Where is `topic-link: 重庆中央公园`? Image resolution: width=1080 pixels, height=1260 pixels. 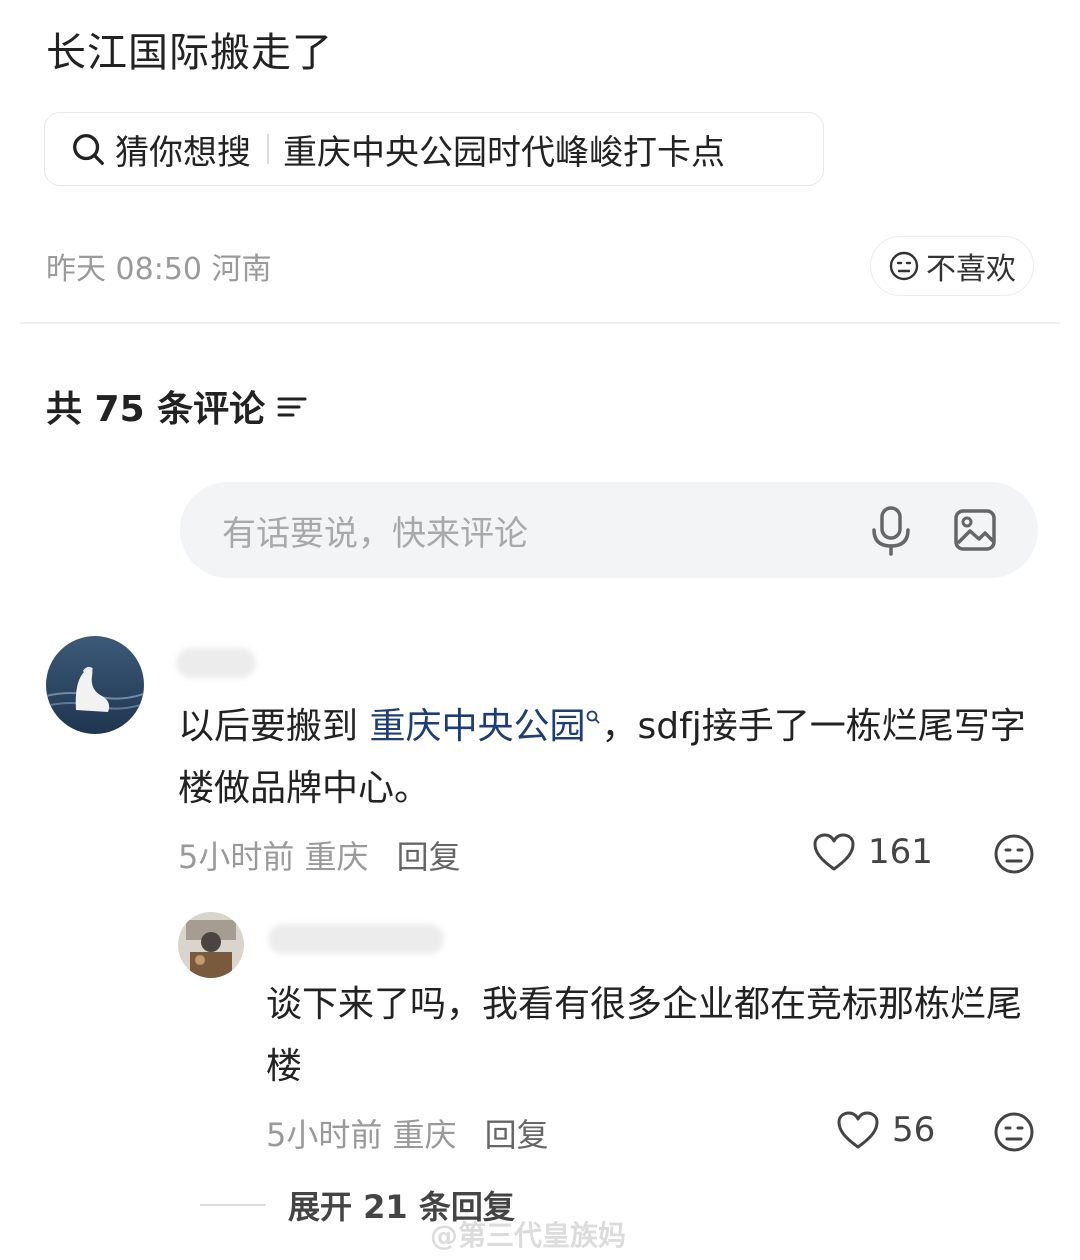
topic-link: 重庆中央公园 is located at coordinates (485, 726).